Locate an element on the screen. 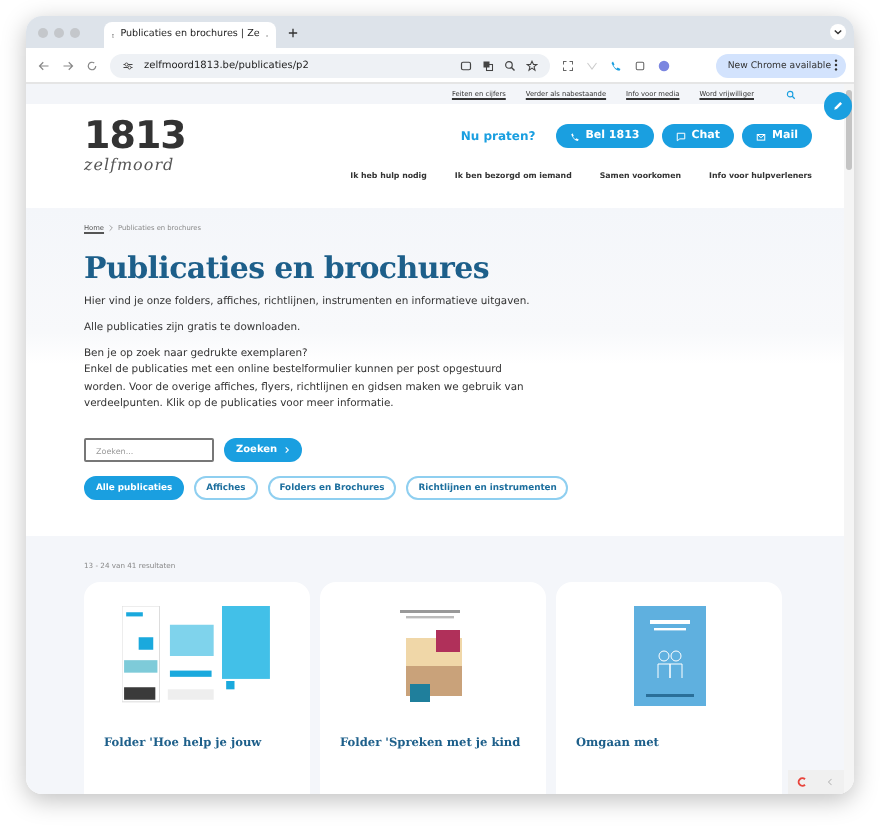 This screenshot has width=880, height=826. mail-icon is located at coordinates (761, 136).